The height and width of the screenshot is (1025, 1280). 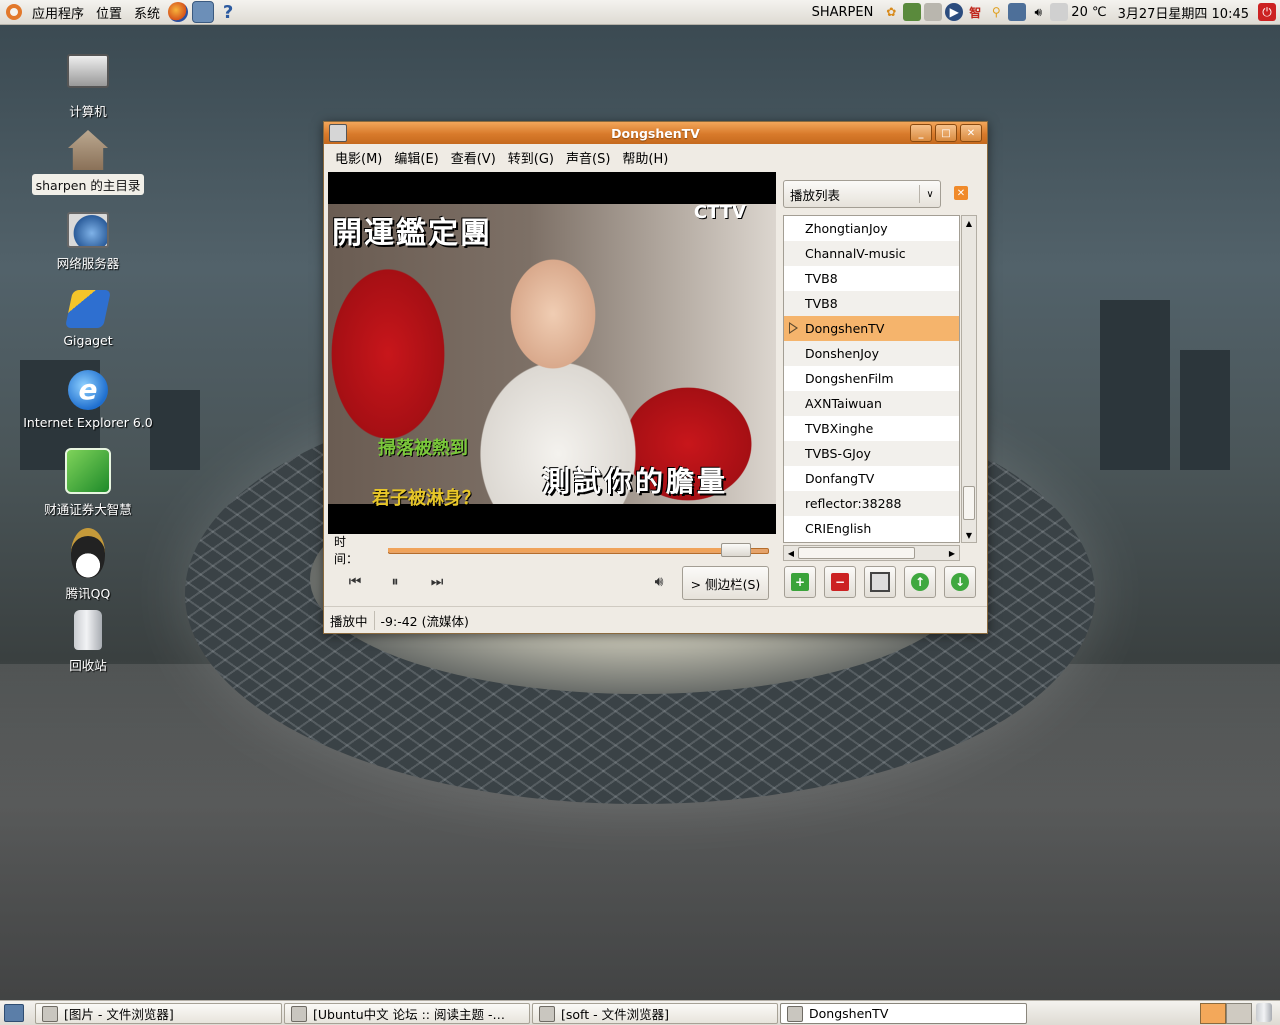 I want to click on playlist-item: AXNTaiwuan, so click(x=871, y=403).